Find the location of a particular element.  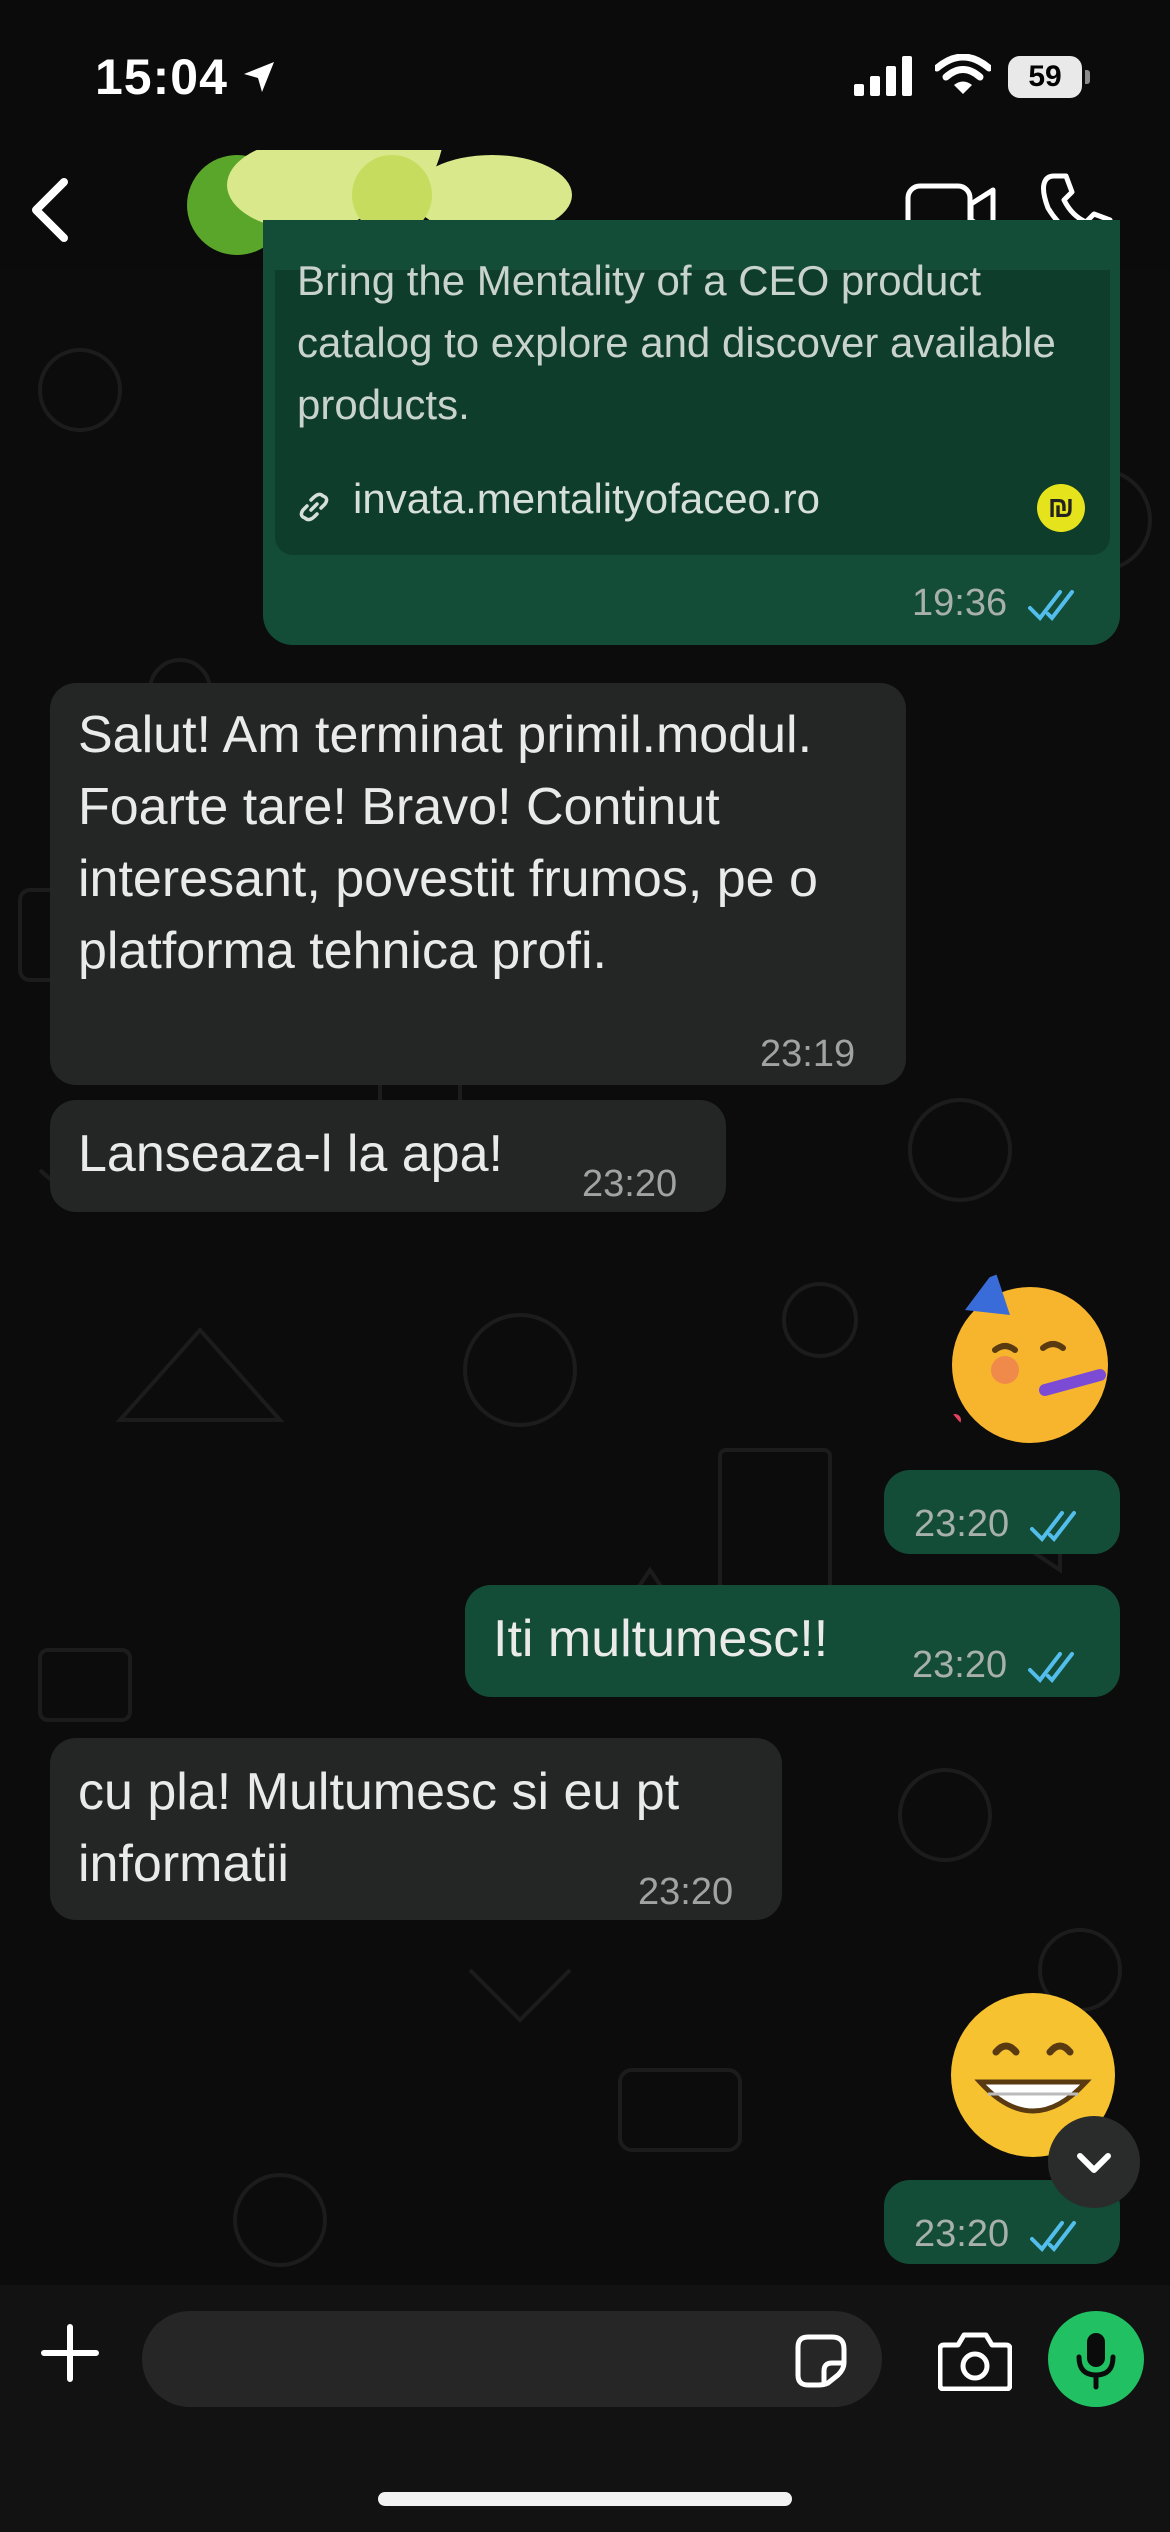

message-bubble-outgoing-time: 23:20 is located at coordinates (1002, 1512).